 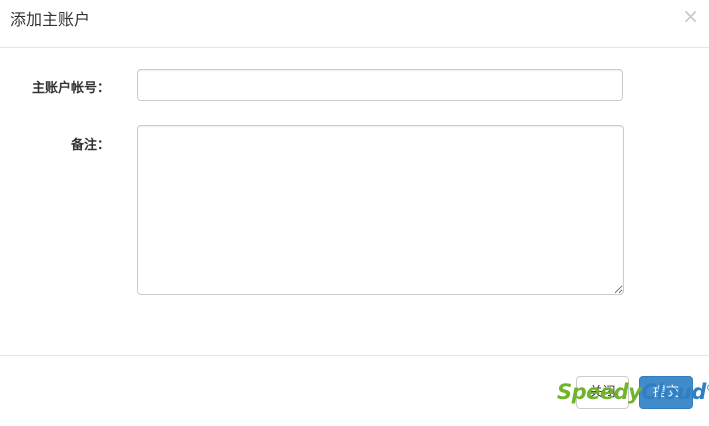 I want to click on modal-header: 添加主账户 ×, so click(x=354, y=24).